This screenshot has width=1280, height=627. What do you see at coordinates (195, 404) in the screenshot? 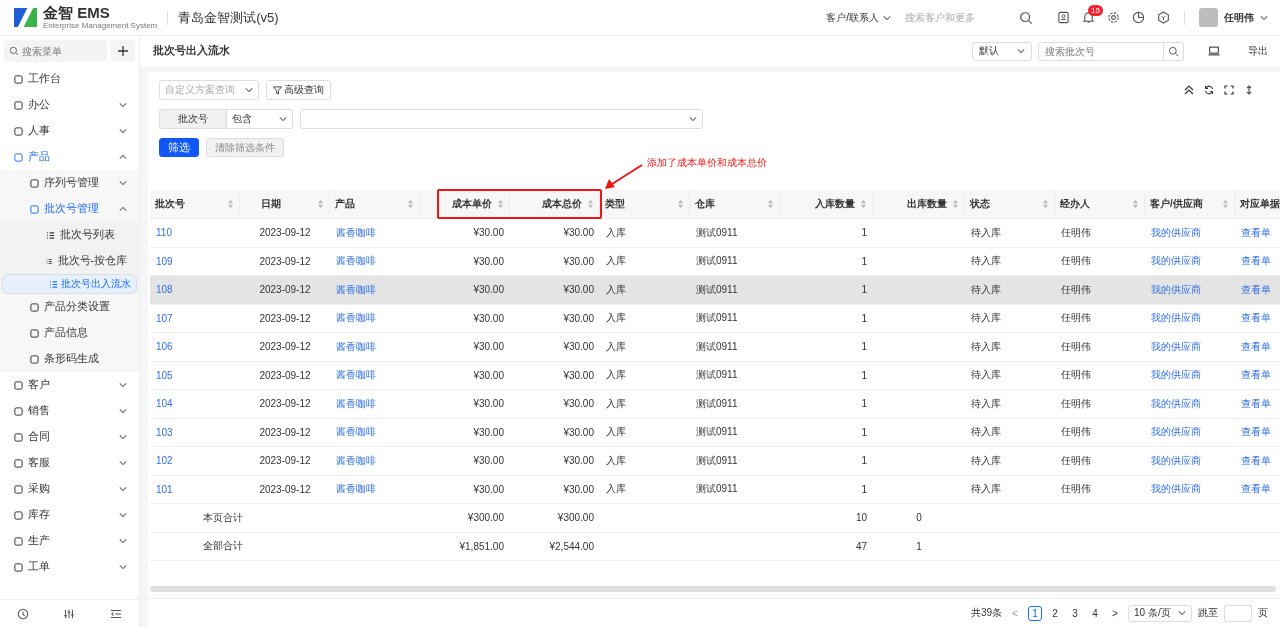
I see `table-link: 104` at bounding box center [195, 404].